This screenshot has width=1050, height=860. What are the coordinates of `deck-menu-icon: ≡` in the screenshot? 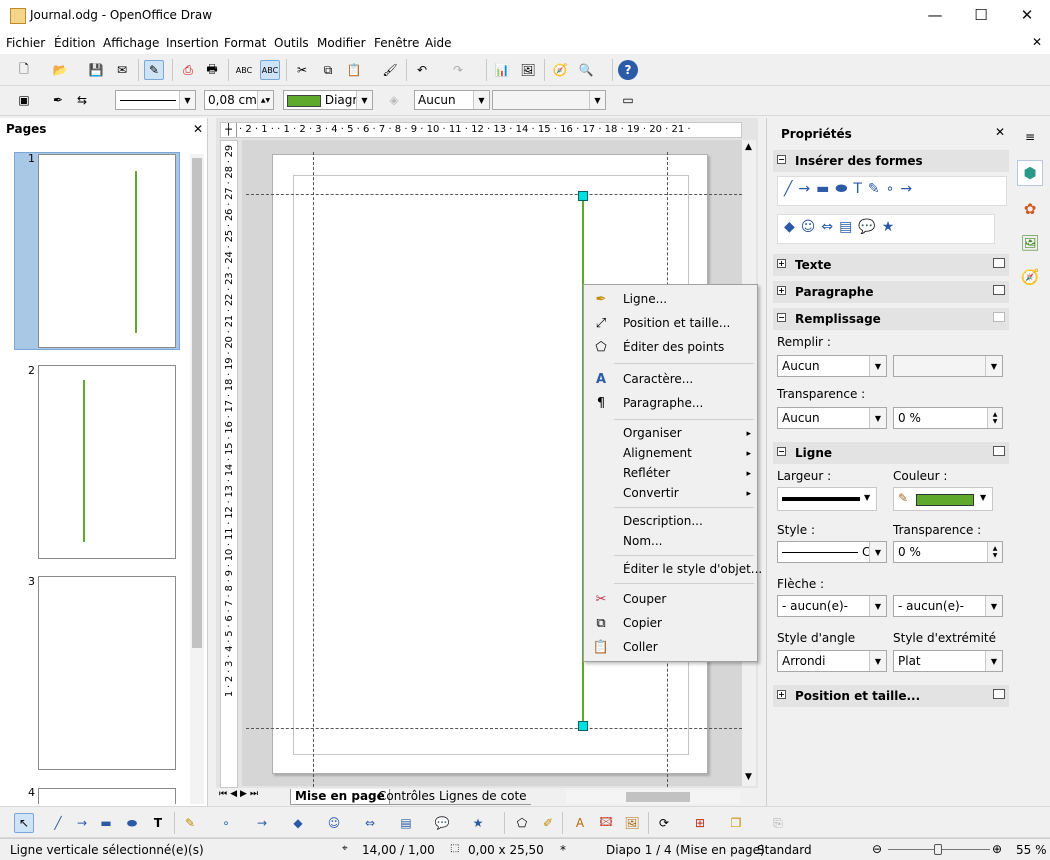 It's located at (1030, 137).